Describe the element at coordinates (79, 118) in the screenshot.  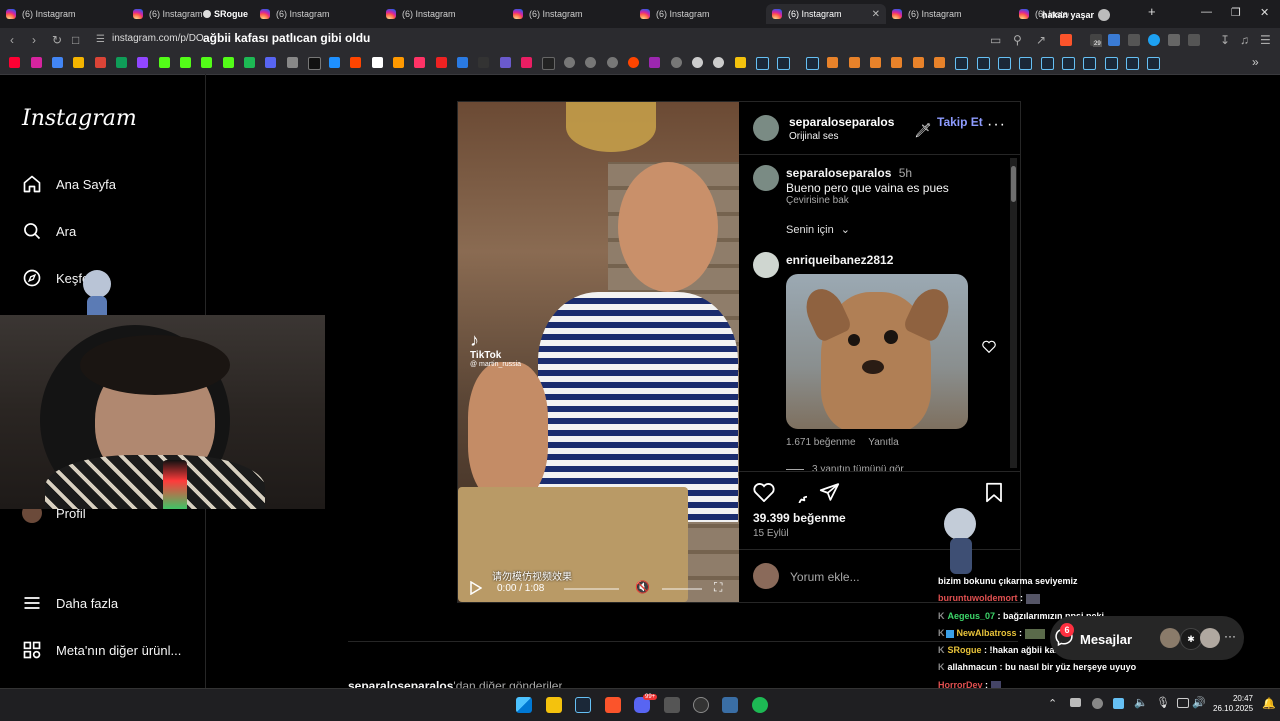
I see `instagram-logo: Instagram` at that location.